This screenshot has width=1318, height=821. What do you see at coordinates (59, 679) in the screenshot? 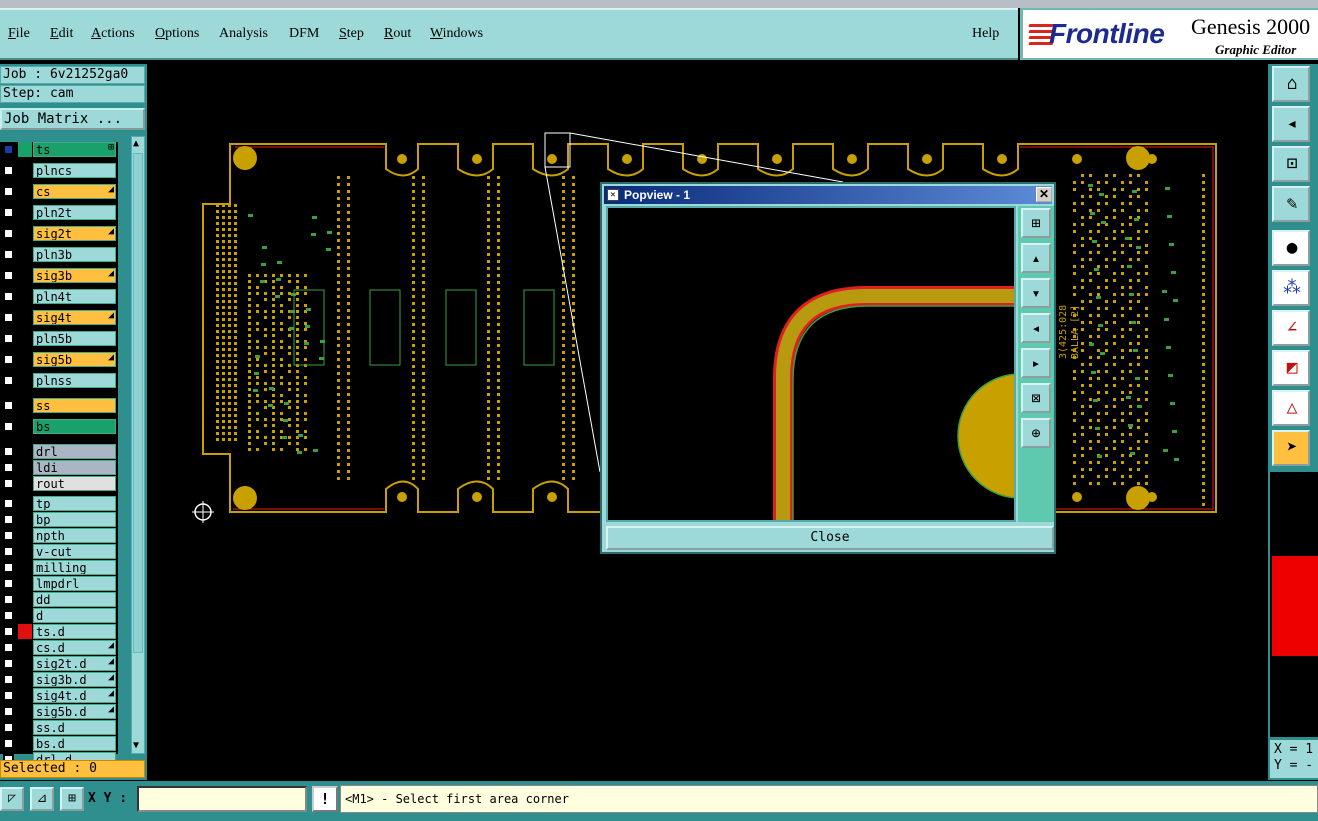
I see `layer-row: sig3b.d ◢` at bounding box center [59, 679].